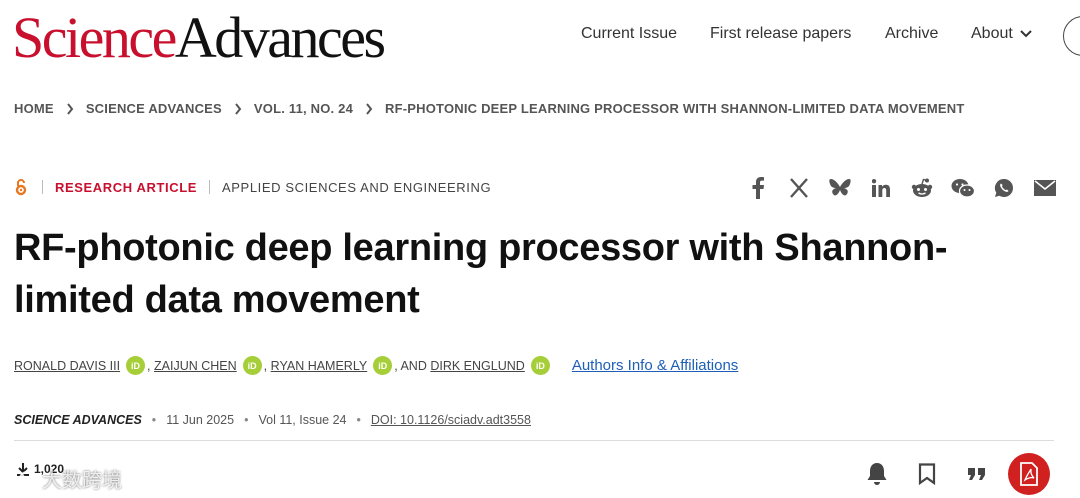 This screenshot has width=1080, height=498. I want to click on breadcrumb-journal: SCIENCE ADVANCES, so click(154, 108).